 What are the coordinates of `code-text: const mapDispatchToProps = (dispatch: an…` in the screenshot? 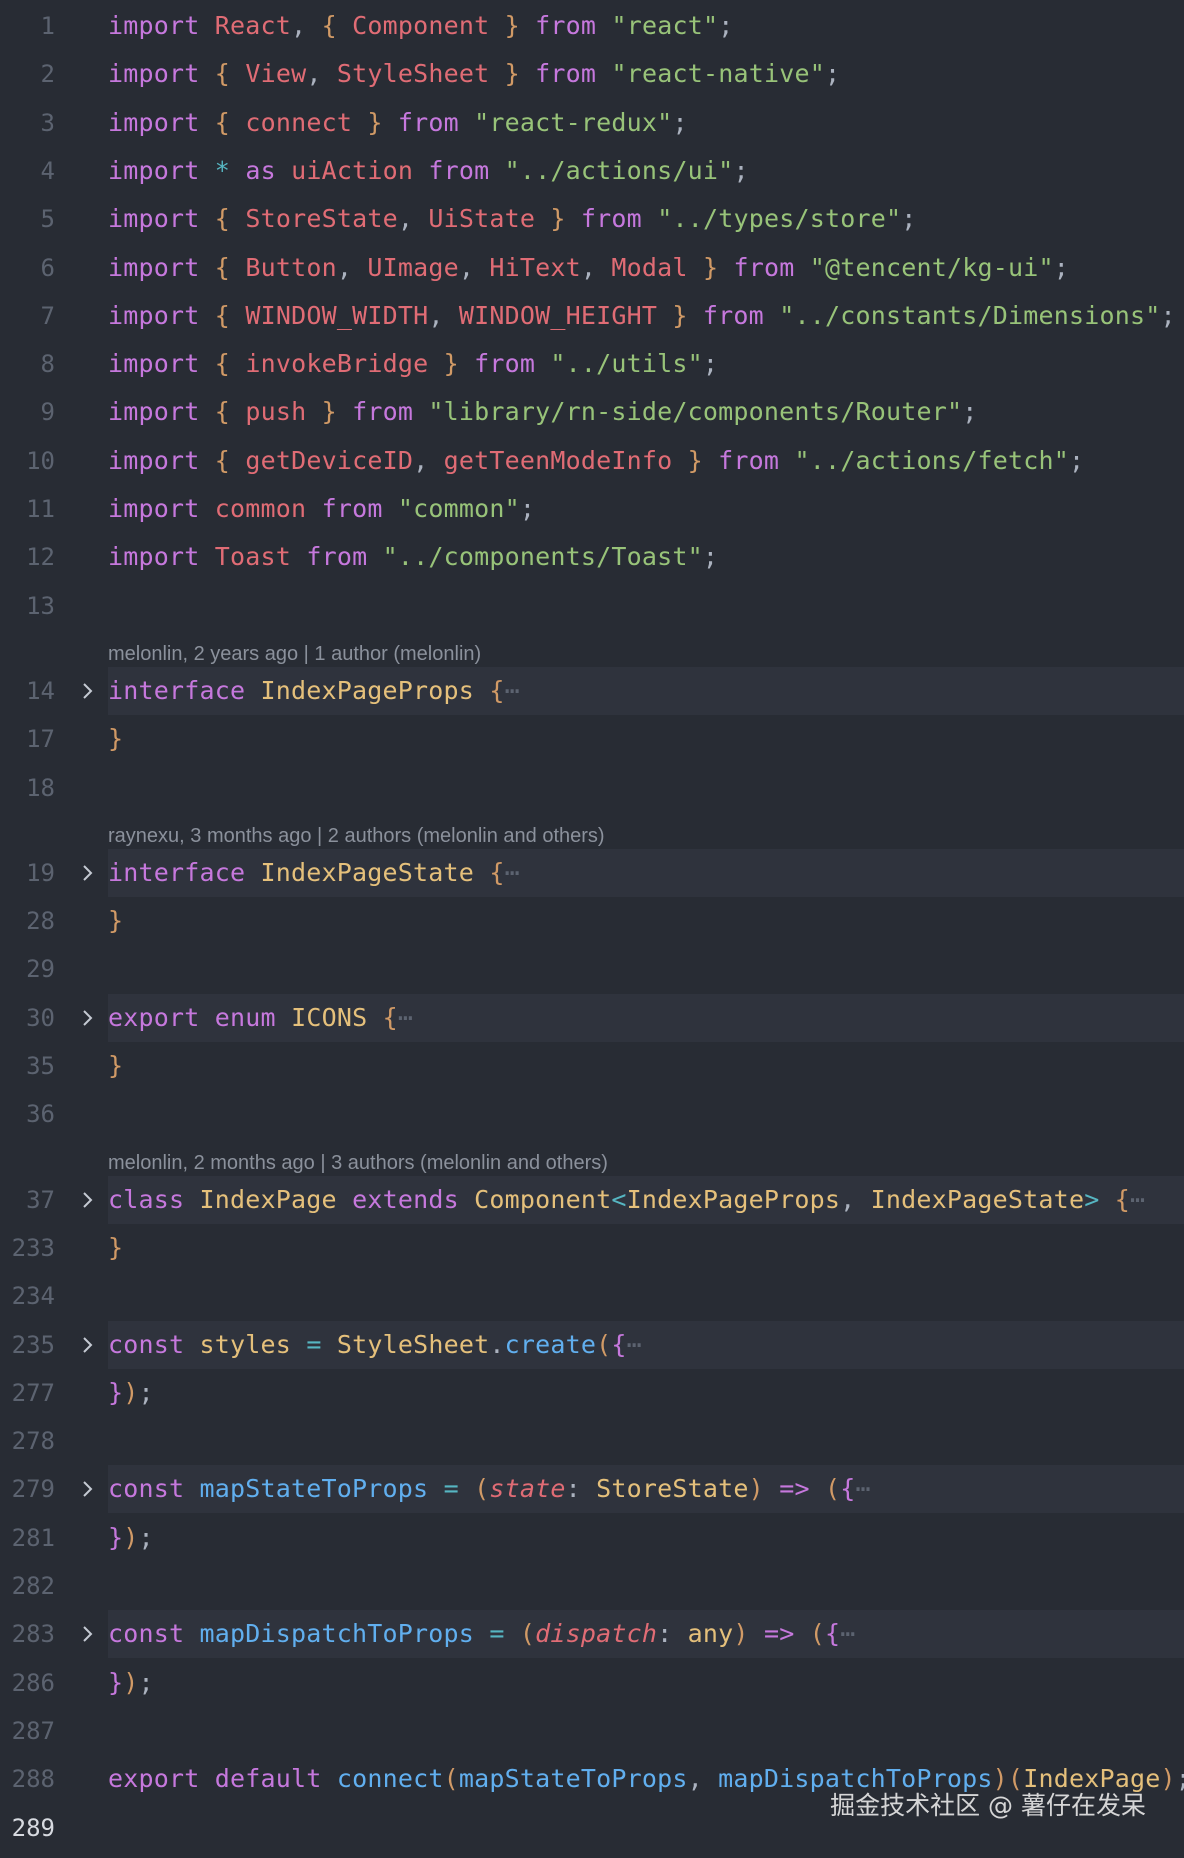 It's located at (482, 1634).